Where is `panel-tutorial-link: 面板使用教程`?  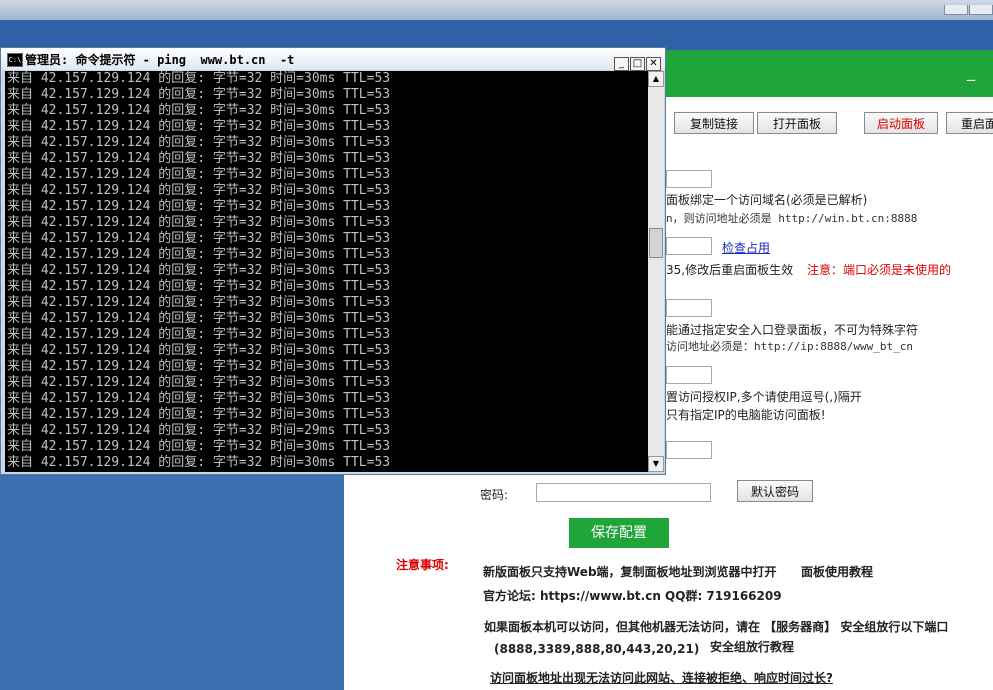
panel-tutorial-link: 面板使用教程 is located at coordinates (837, 571).